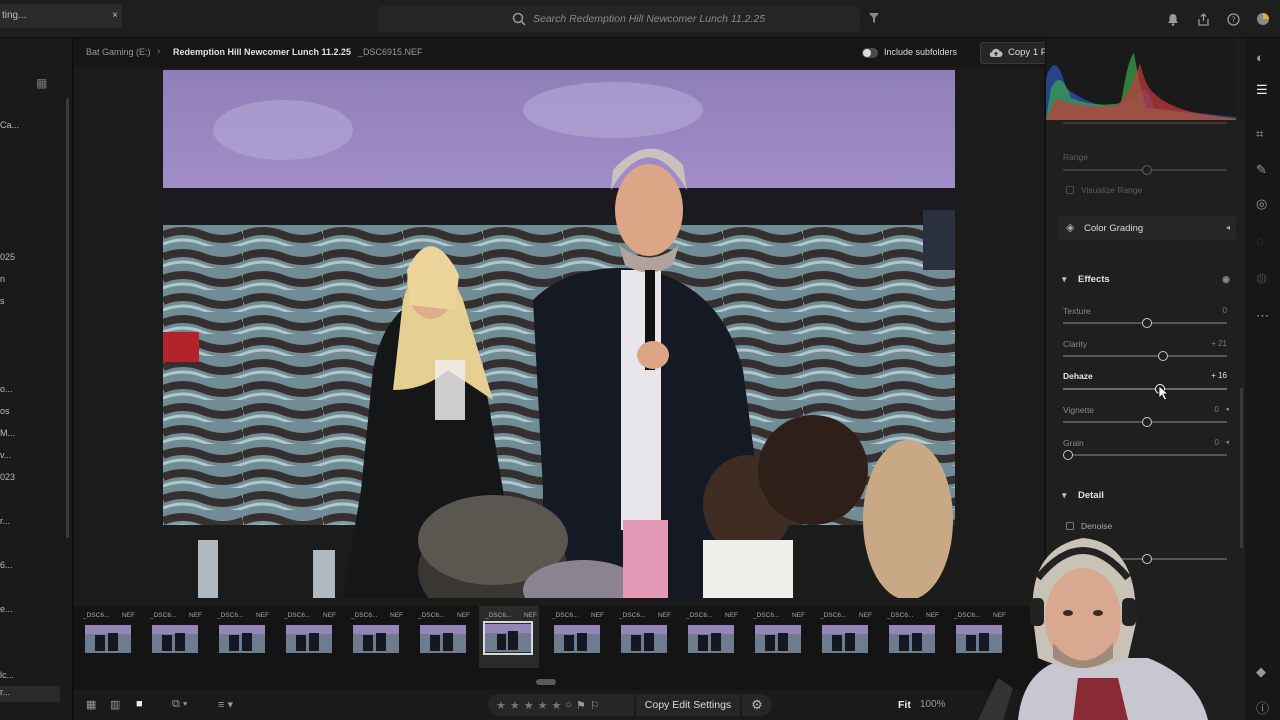 Image resolution: width=1280 pixels, height=720 pixels. I want to click on zoom-fit-button: Fit, so click(904, 705).